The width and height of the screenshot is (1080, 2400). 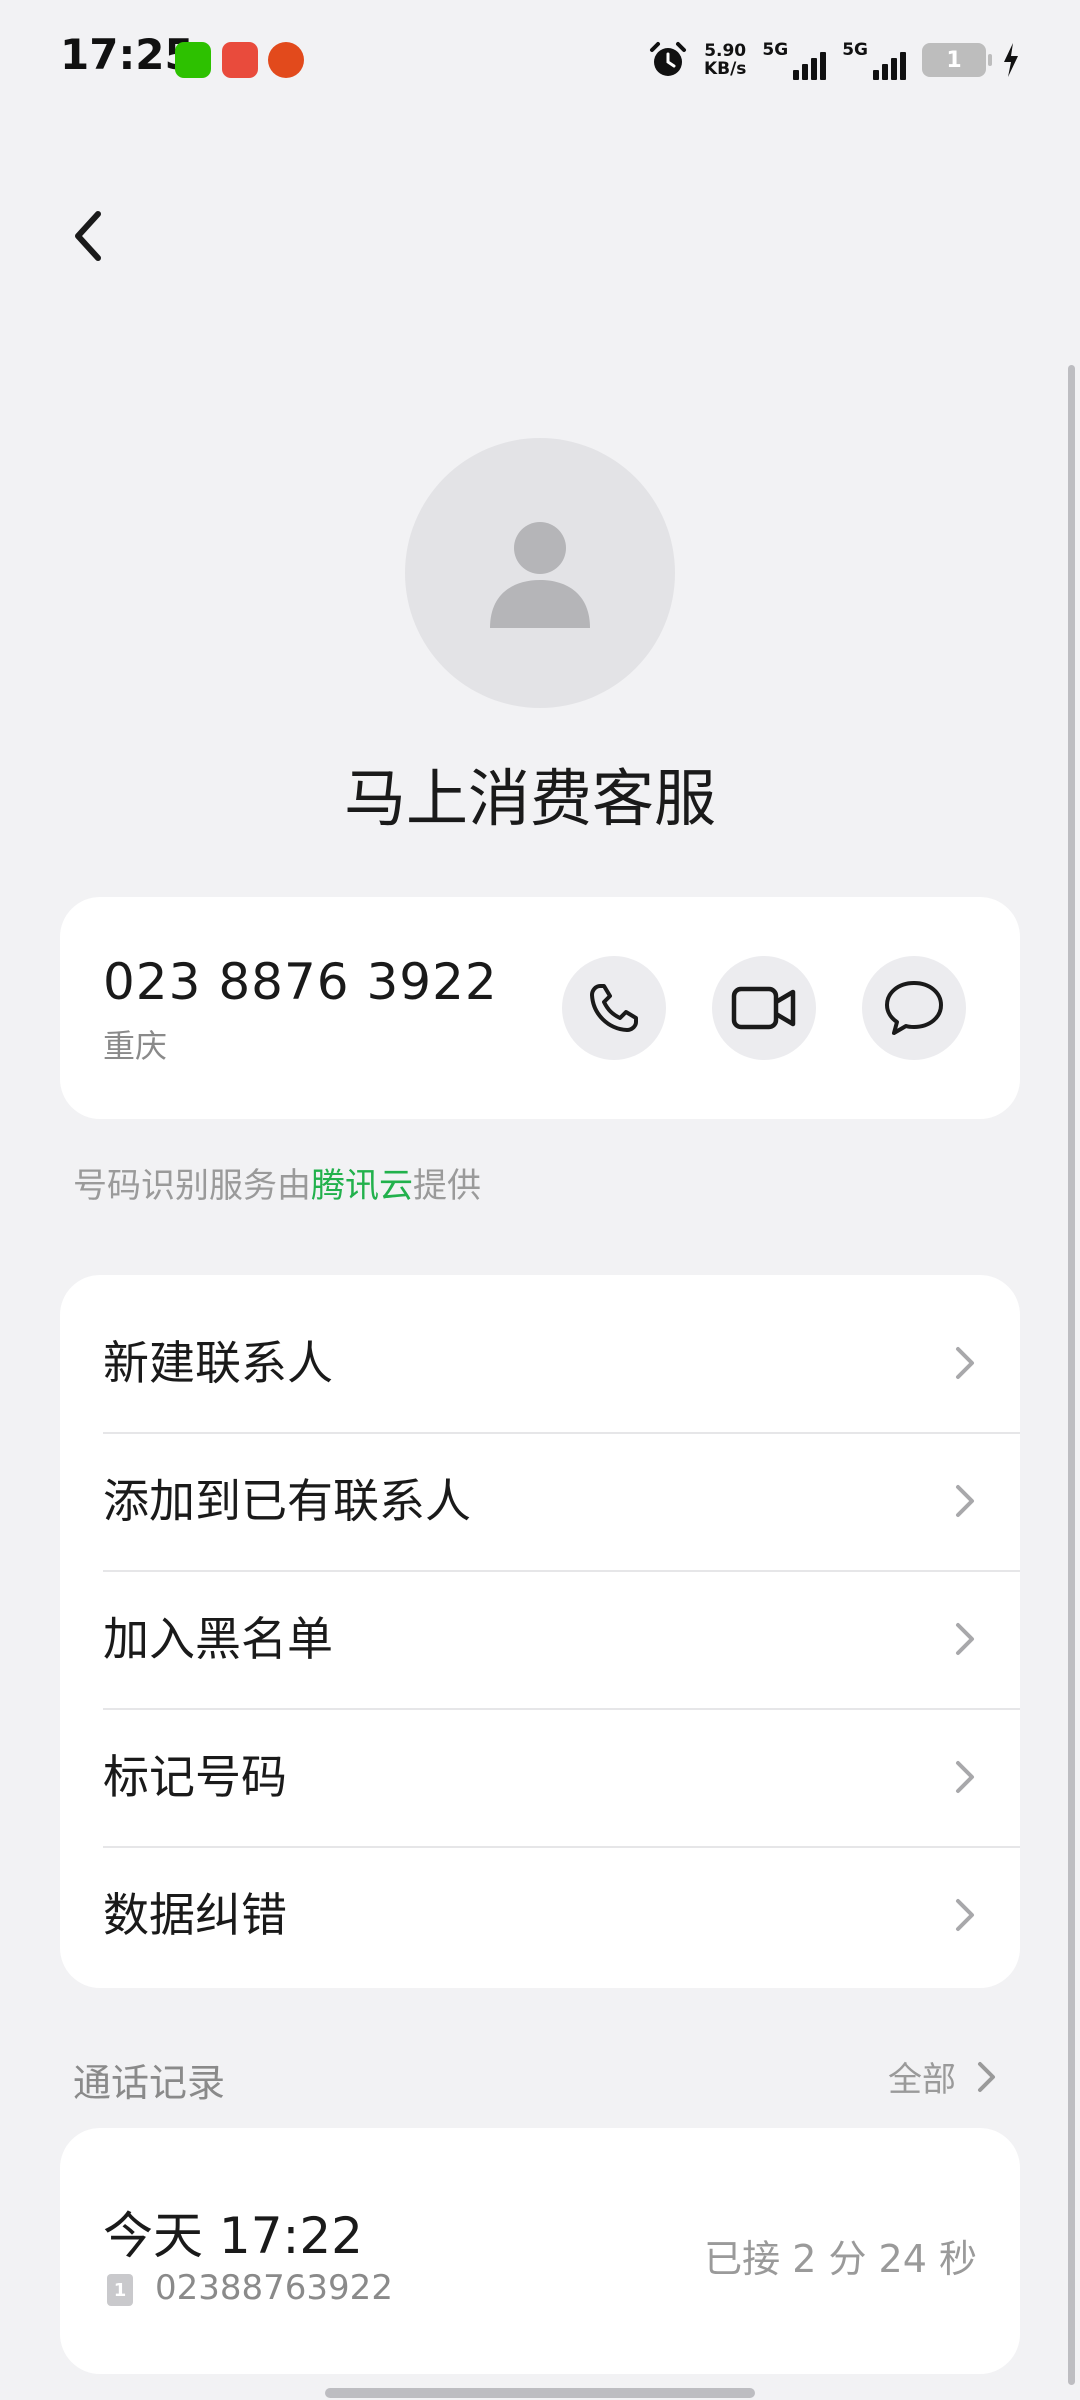 I want to click on phone-icon, so click(x=614, y=1008).